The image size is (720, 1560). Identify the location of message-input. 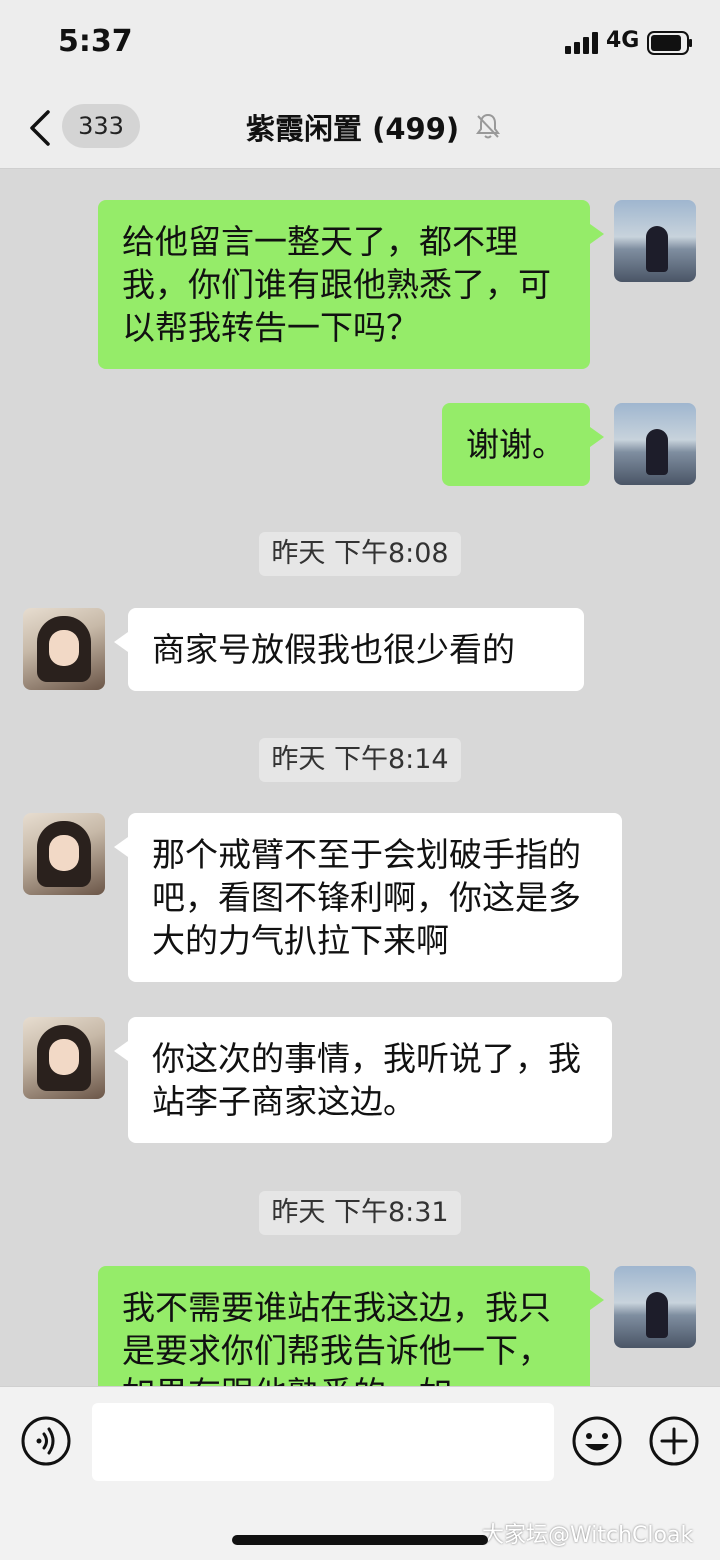
(323, 1442).